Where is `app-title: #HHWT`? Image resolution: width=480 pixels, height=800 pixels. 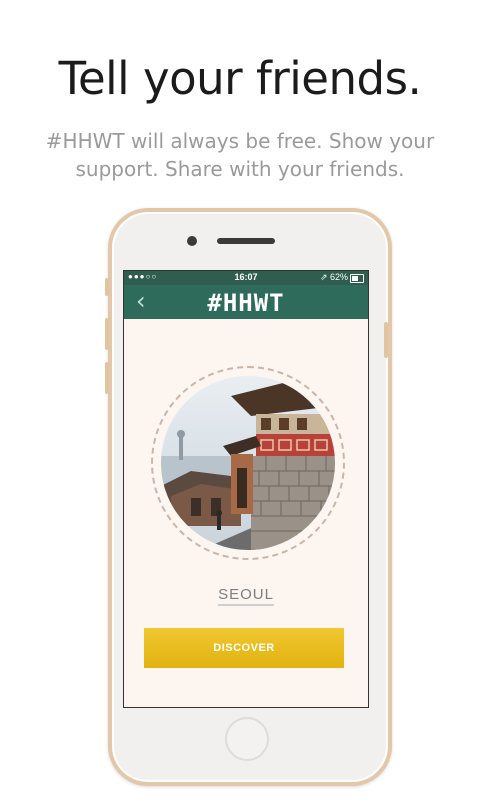 app-title: #HHWT is located at coordinates (246, 303).